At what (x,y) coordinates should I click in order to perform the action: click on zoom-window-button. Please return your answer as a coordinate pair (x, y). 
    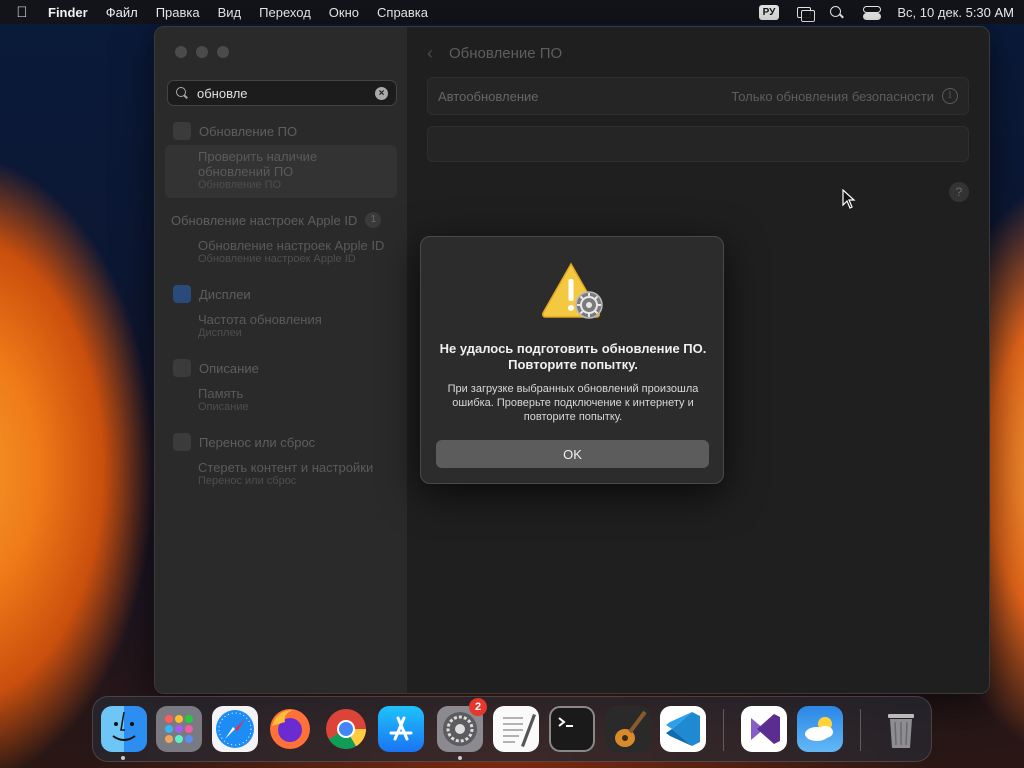
    Looking at the image, I should click on (223, 52).